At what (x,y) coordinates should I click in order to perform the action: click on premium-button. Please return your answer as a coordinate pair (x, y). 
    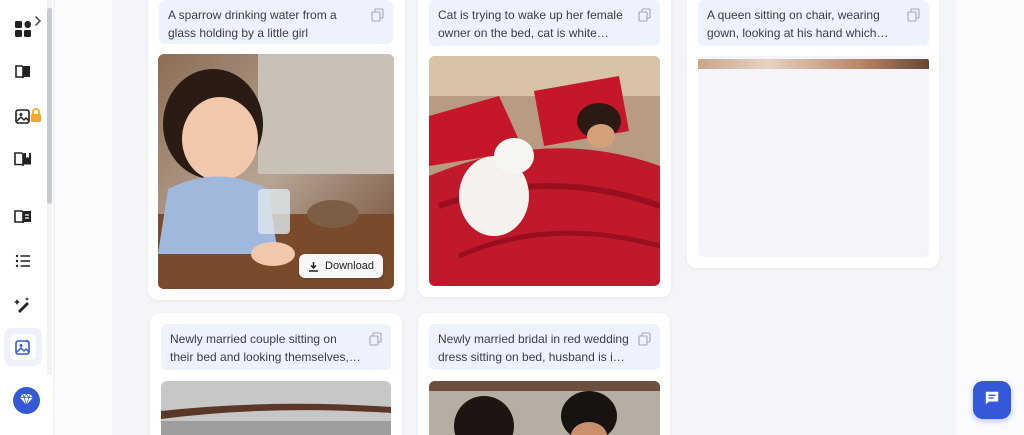
    Looking at the image, I should click on (26, 400).